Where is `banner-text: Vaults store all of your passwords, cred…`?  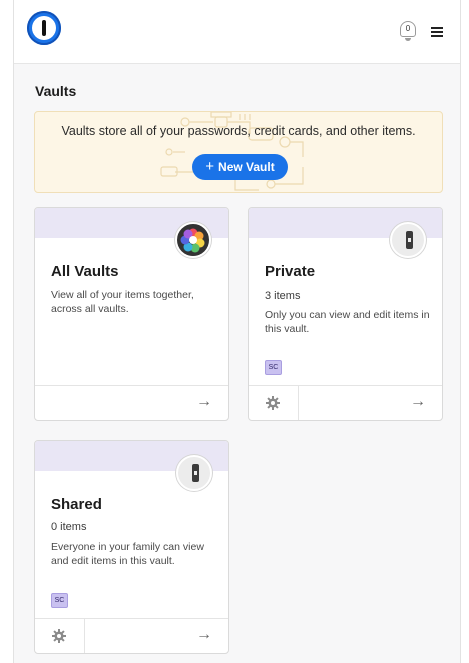 banner-text: Vaults store all of your passwords, cred… is located at coordinates (238, 131).